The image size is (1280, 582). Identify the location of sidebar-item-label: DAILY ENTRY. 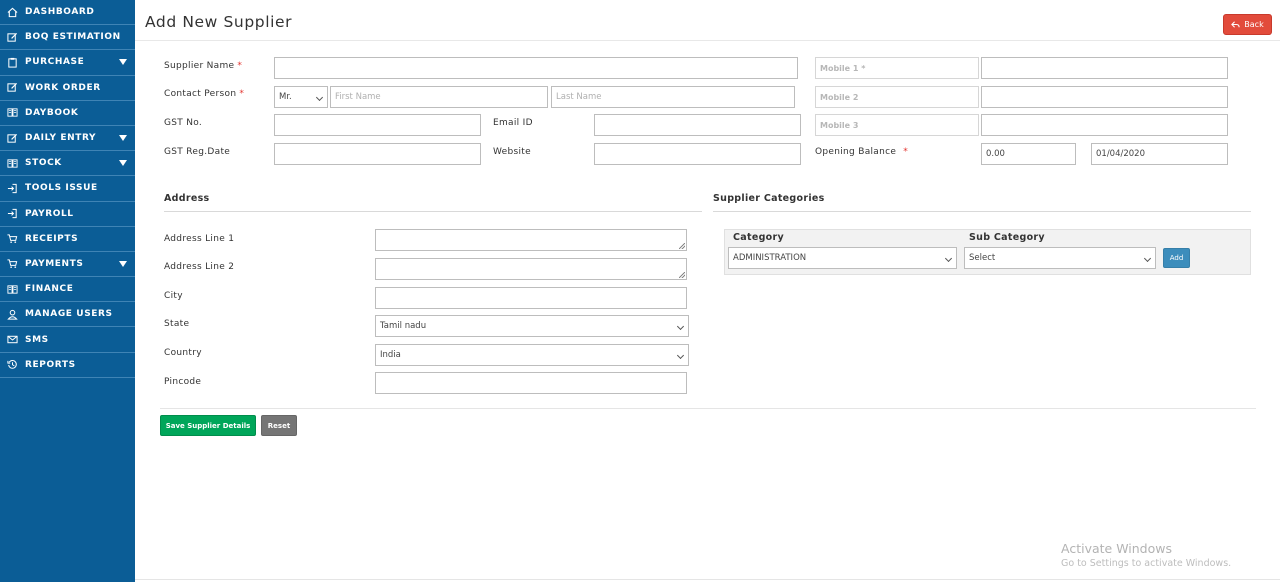
(61, 138).